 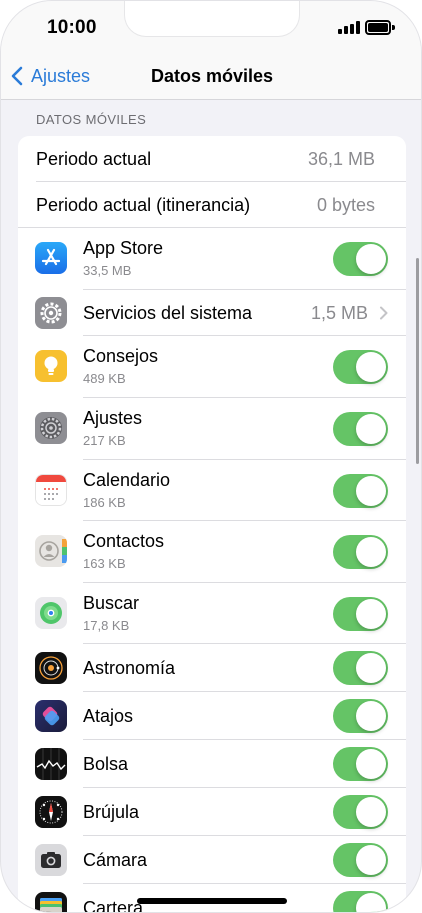 What do you see at coordinates (360, 259) in the screenshot?
I see `cellular-toggle-app-store` at bounding box center [360, 259].